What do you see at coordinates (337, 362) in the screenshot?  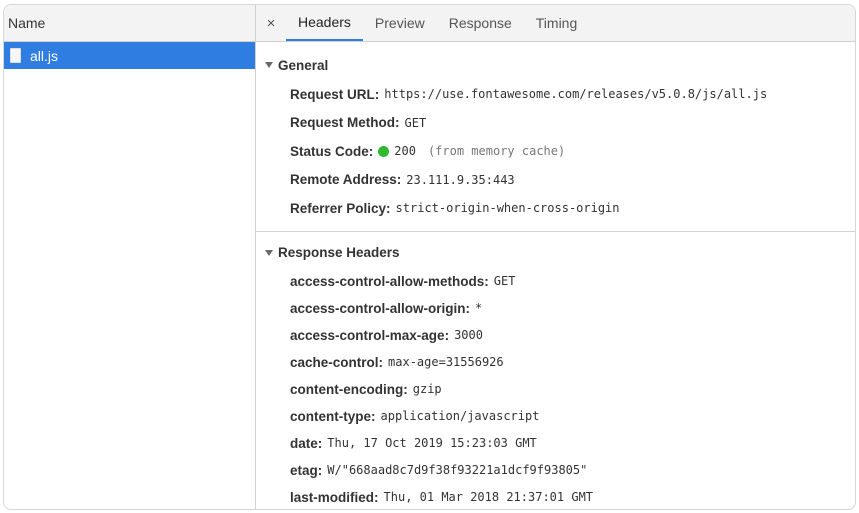 I see `header-key: cache-control:` at bounding box center [337, 362].